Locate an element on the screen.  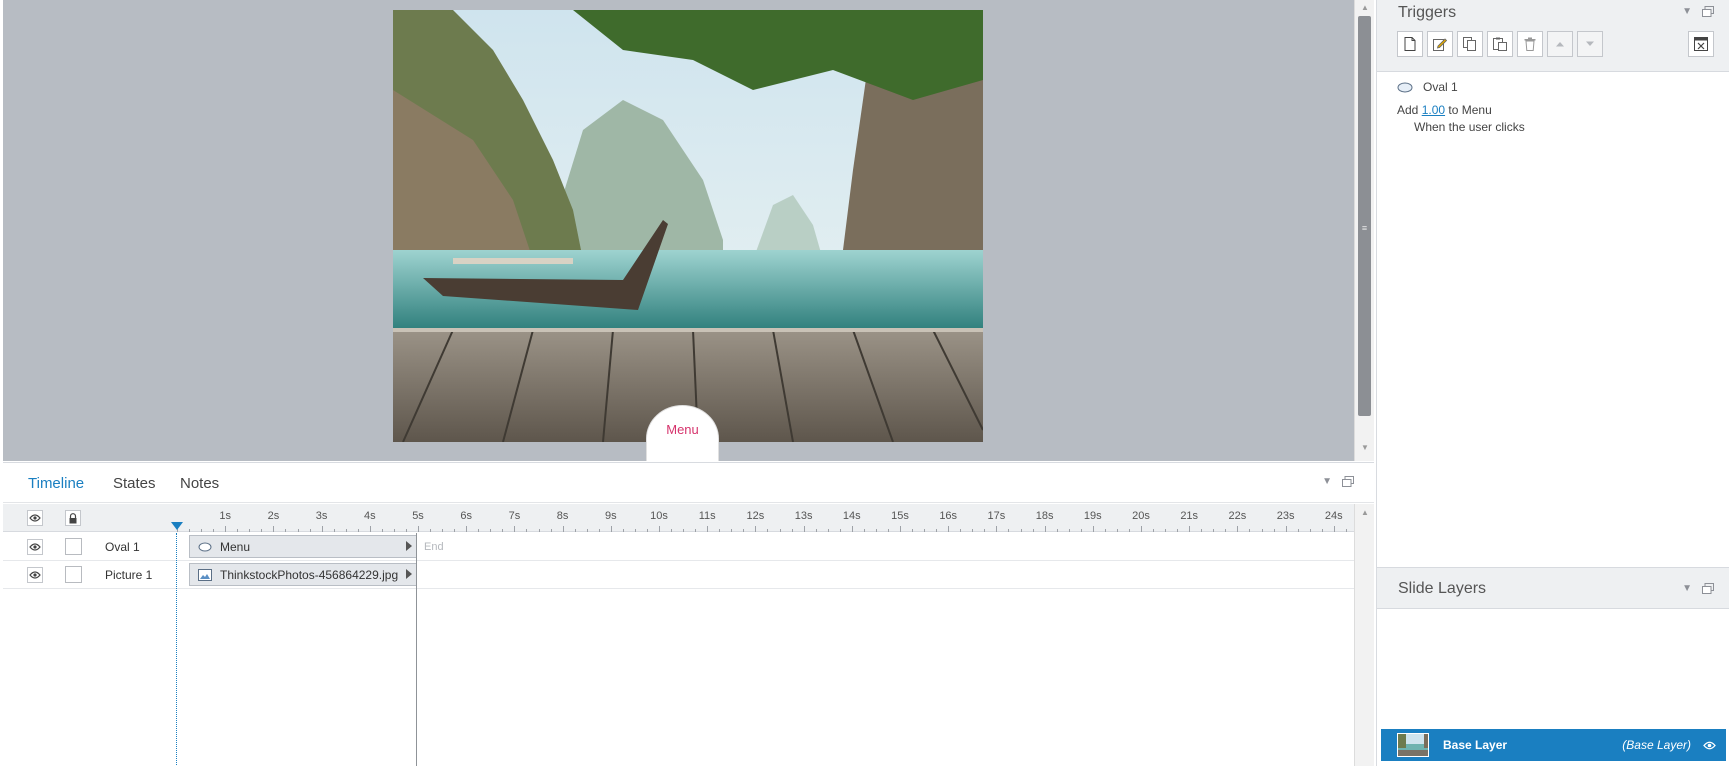
panel-controls: ▼ is located at coordinates (1698, 590).